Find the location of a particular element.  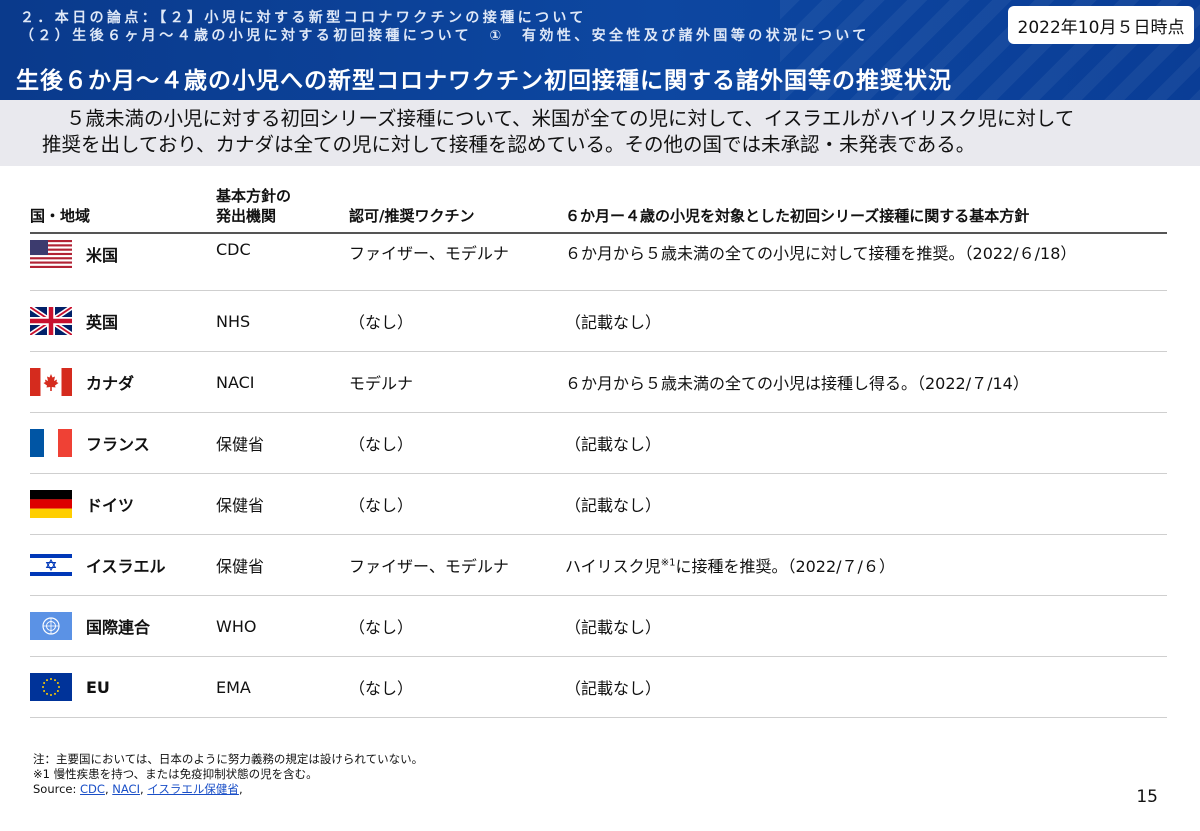

table-row: 国際連合 WHO （なし） （記載なし） is located at coordinates (598, 626).